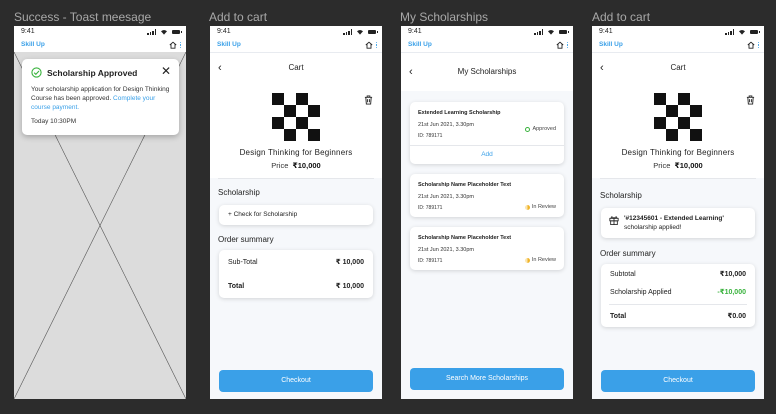 The height and width of the screenshot is (414, 776). I want to click on close-icon: ✕, so click(166, 71).